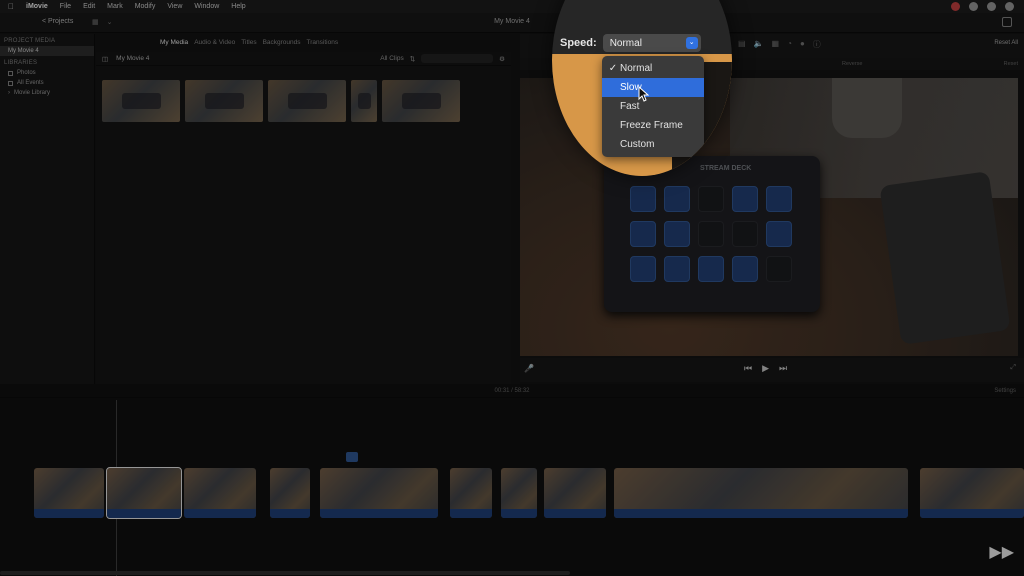  I want to click on project-media-header: PROJECT MEDIA, so click(30, 41).